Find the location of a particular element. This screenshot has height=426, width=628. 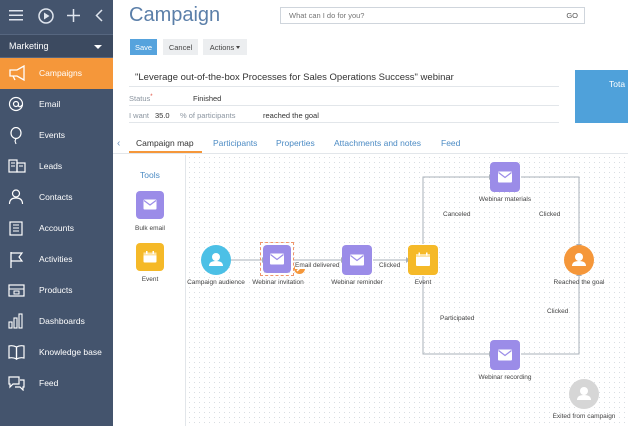

node-label: Webinar reminder is located at coordinates (357, 282).